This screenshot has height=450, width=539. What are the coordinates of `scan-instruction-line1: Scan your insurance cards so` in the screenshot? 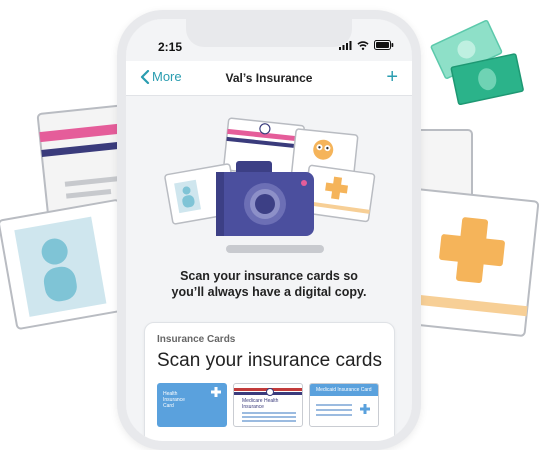 It's located at (269, 276).